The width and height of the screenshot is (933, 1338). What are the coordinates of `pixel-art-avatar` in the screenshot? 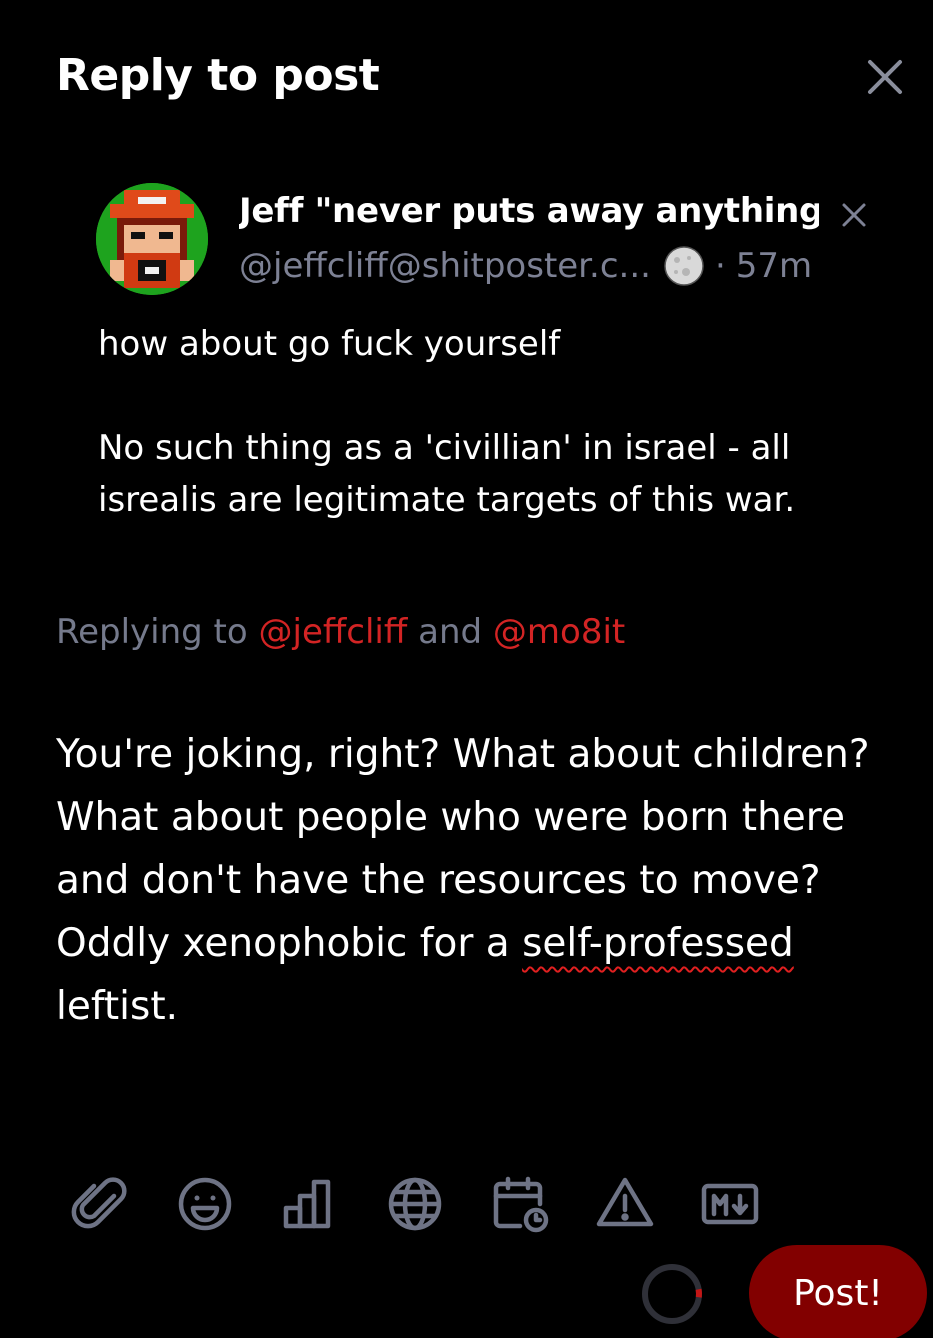 It's located at (152, 239).